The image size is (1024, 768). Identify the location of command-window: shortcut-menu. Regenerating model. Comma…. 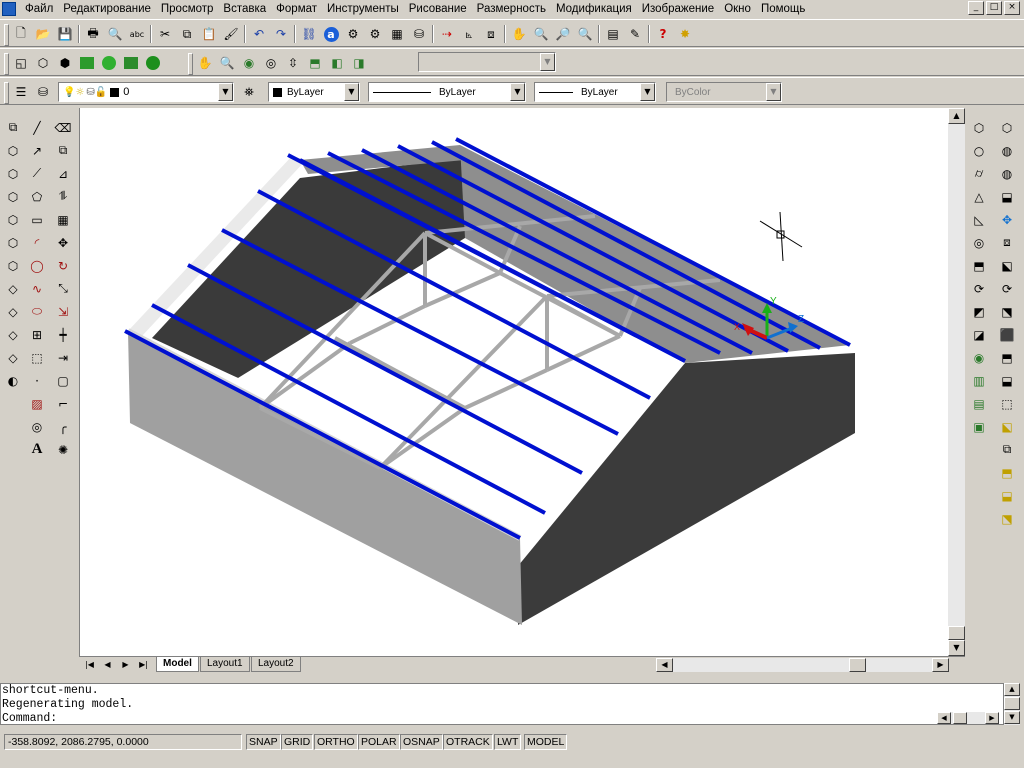
(502, 704).